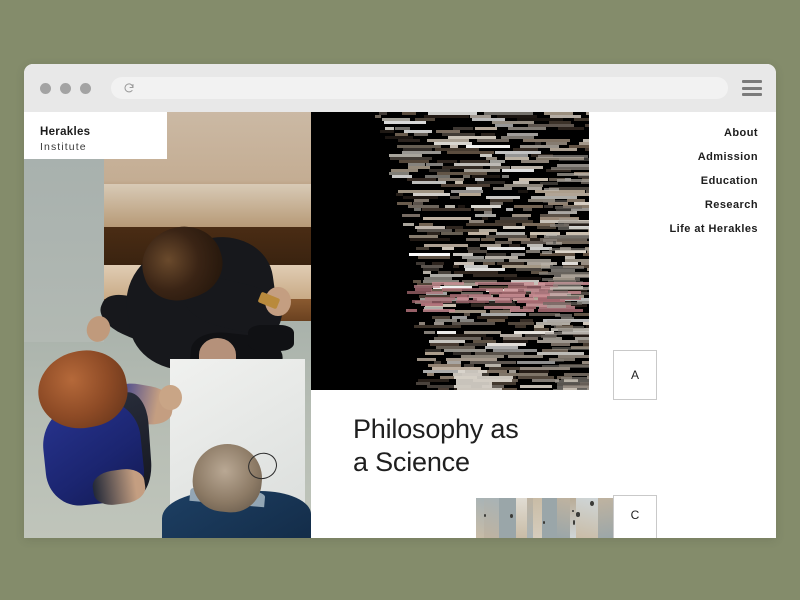 The image size is (800, 600). I want to click on traffic-lights, so click(65, 88).